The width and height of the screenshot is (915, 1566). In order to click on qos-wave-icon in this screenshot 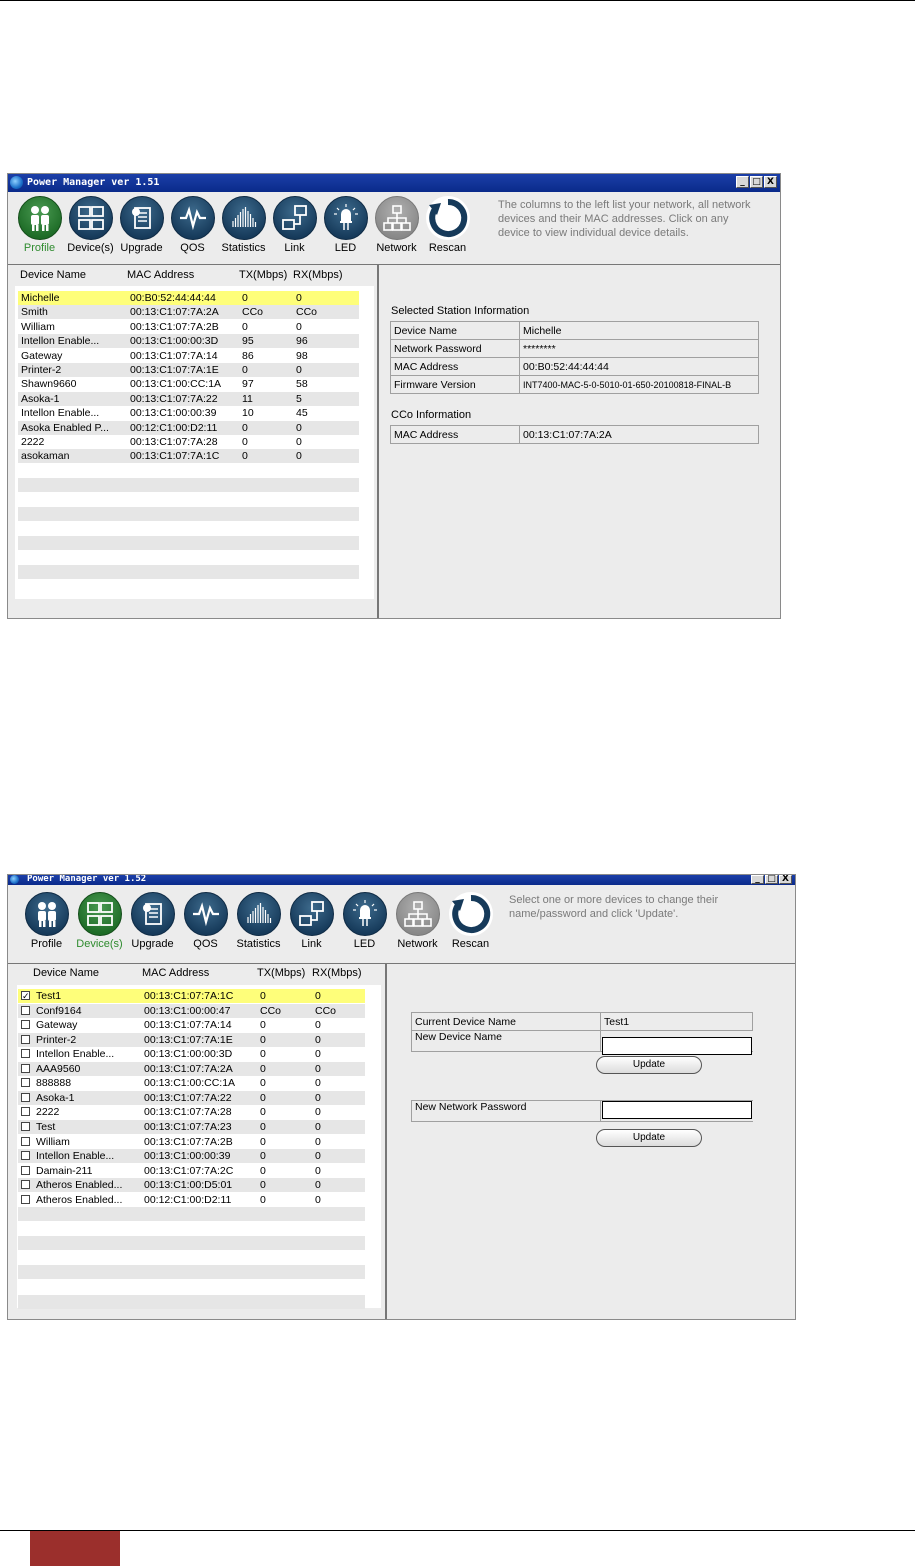, I will do `click(205, 914)`.